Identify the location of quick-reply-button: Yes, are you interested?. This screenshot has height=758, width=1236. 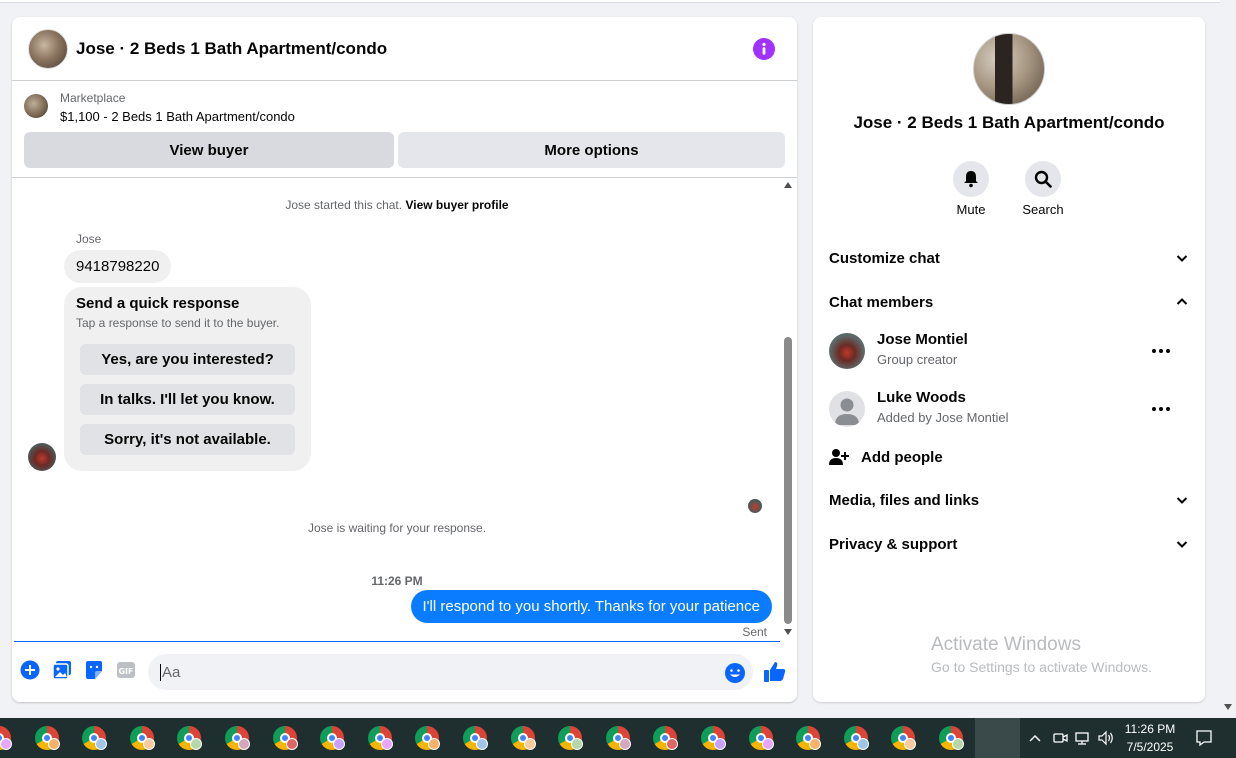
(187, 359).